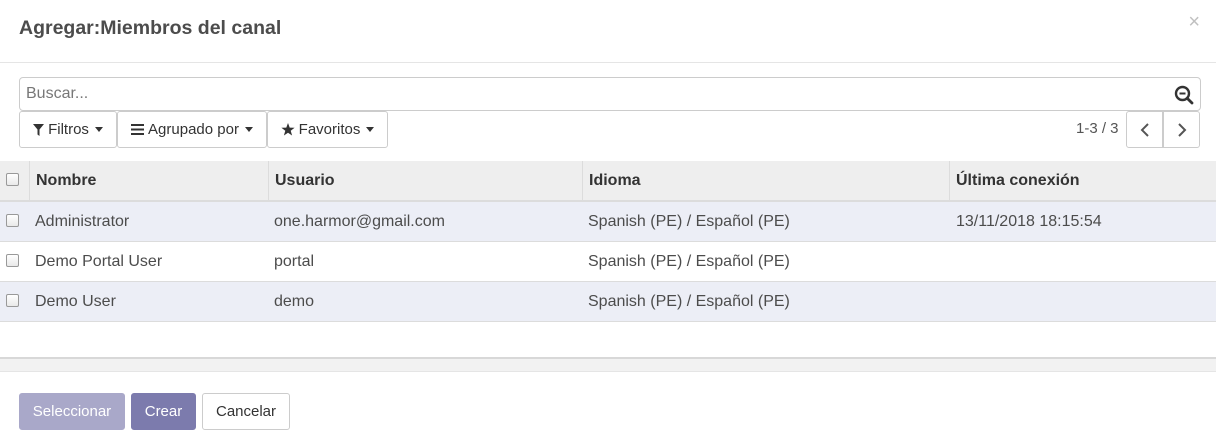 The width and height of the screenshot is (1216, 441). Describe the element at coordinates (246, 411) in the screenshot. I see `cancel-button: Cancelar` at that location.